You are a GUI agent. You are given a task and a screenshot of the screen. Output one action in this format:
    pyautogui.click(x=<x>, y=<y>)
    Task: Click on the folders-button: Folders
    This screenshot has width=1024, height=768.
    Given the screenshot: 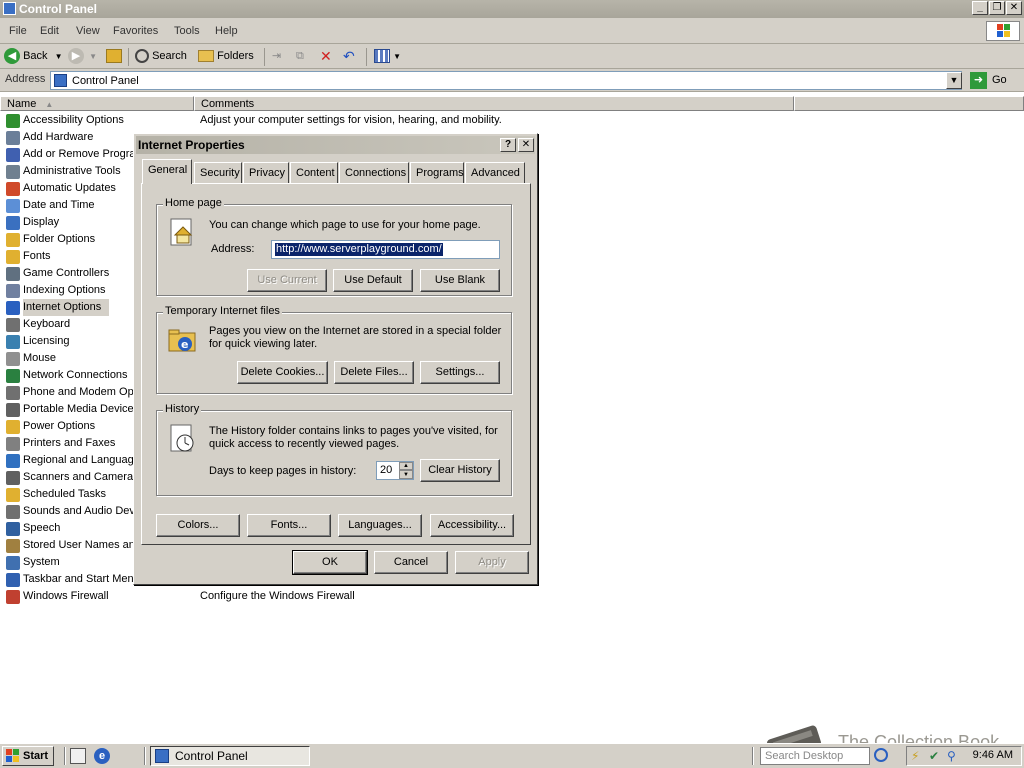 What is the action you would take?
    pyautogui.click(x=226, y=56)
    